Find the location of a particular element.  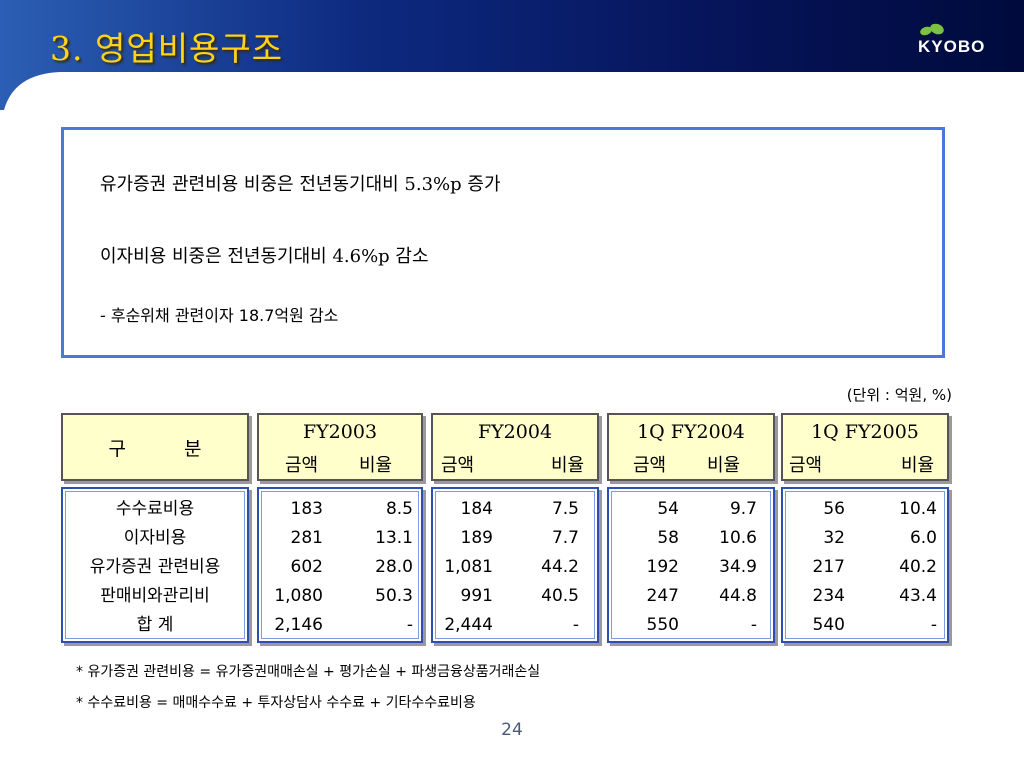

amount-cell: 281 is located at coordinates (306, 538).